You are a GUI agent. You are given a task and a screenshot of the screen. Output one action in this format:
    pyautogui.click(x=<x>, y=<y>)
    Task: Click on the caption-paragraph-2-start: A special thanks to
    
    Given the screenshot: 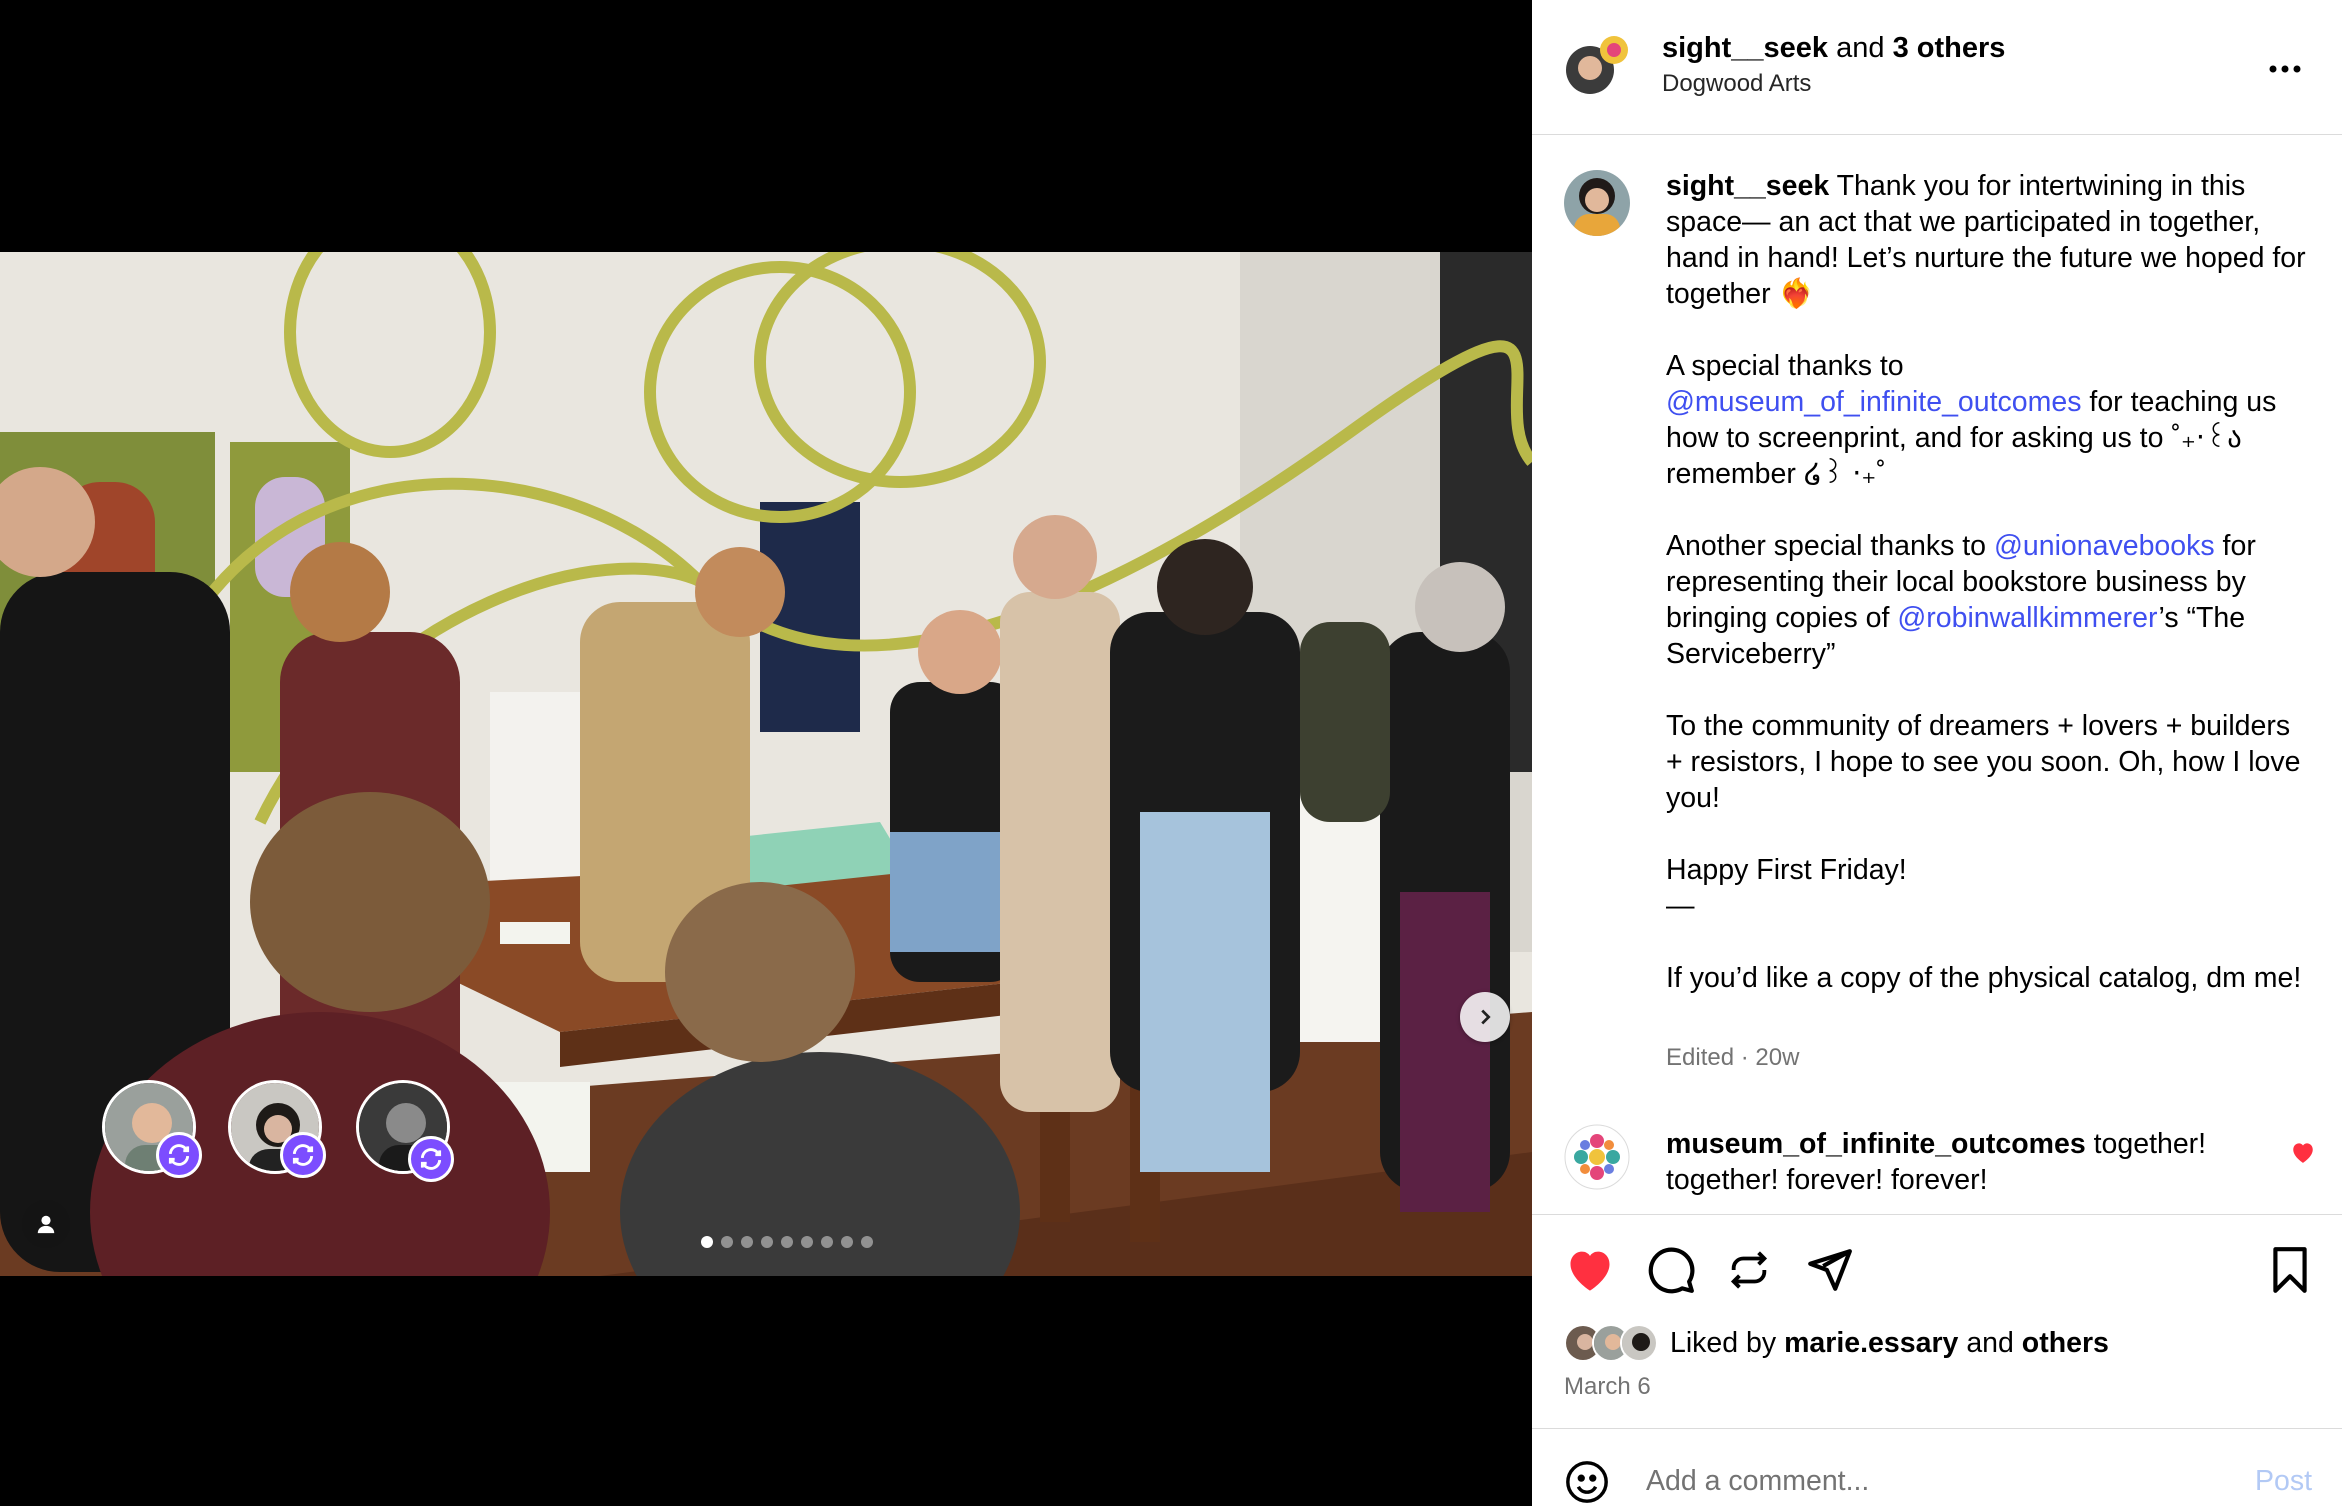 What is the action you would take?
    pyautogui.click(x=1785, y=366)
    